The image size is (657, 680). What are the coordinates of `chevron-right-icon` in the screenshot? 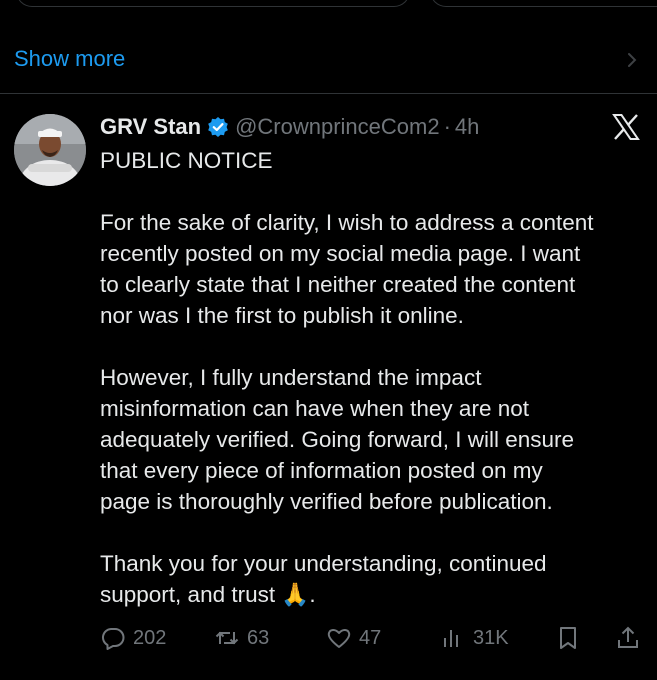 It's located at (632, 60).